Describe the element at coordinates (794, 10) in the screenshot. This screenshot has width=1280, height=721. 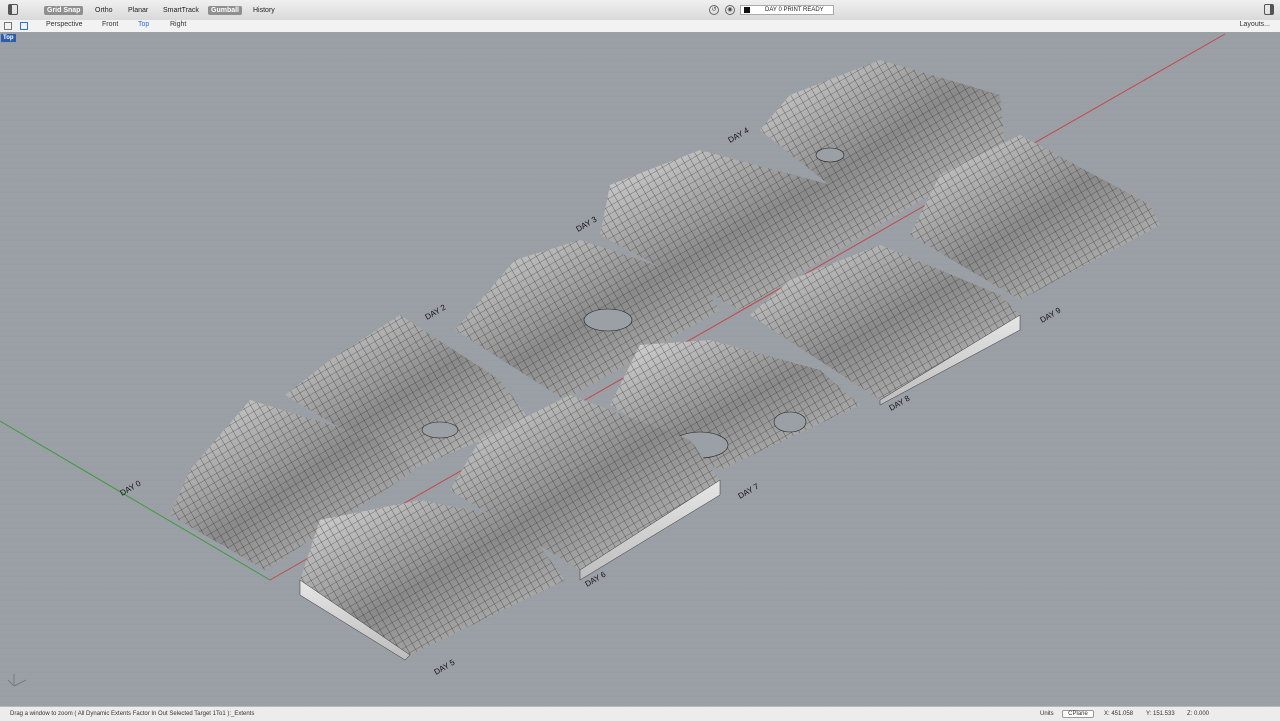
I see `status-text: DAY 0 PRINT READY` at that location.